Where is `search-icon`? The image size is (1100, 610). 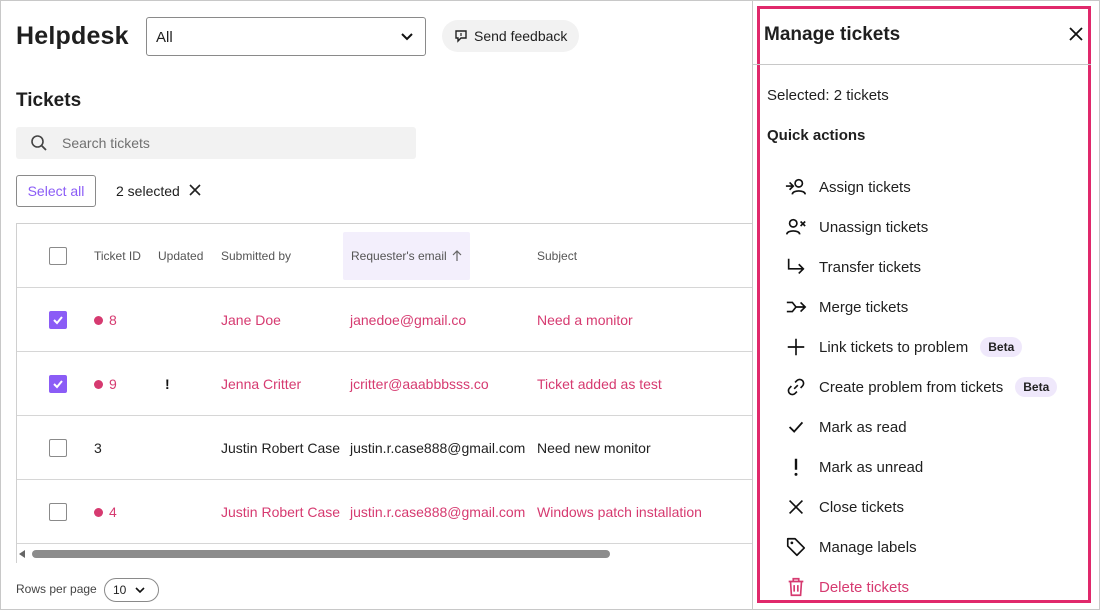
search-icon is located at coordinates (39, 143).